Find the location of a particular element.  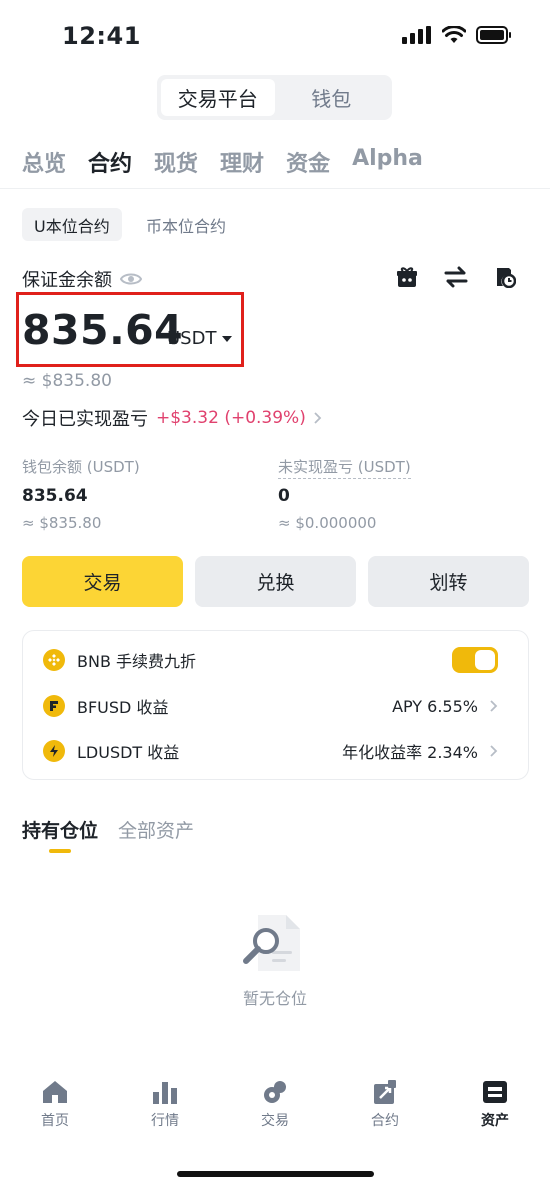

tab-open-positions: 持有仓位 is located at coordinates (60, 829).